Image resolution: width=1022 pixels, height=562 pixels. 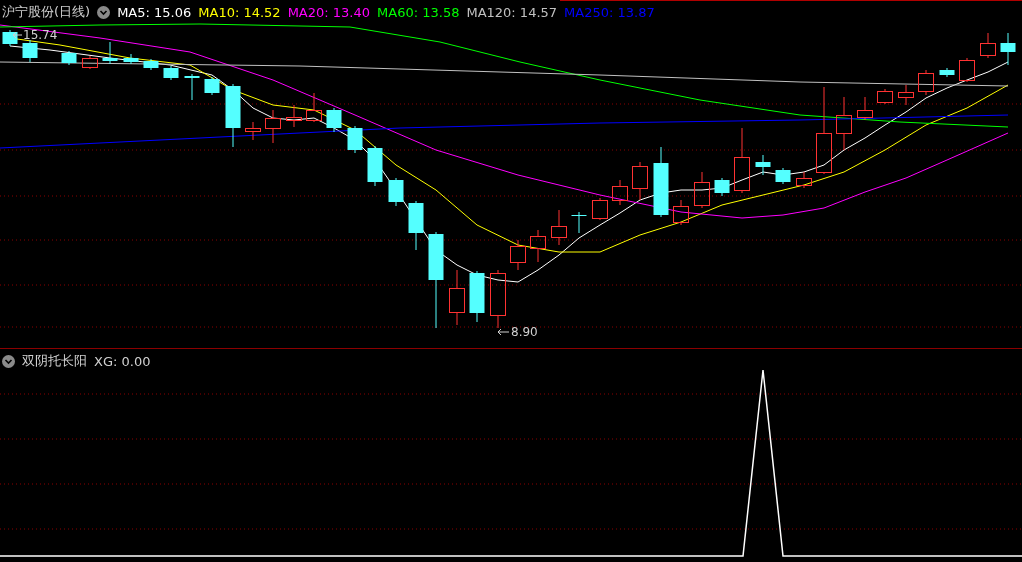 What do you see at coordinates (512, 12) in the screenshot?
I see `moving-average-label: MA120: 14.57` at bounding box center [512, 12].